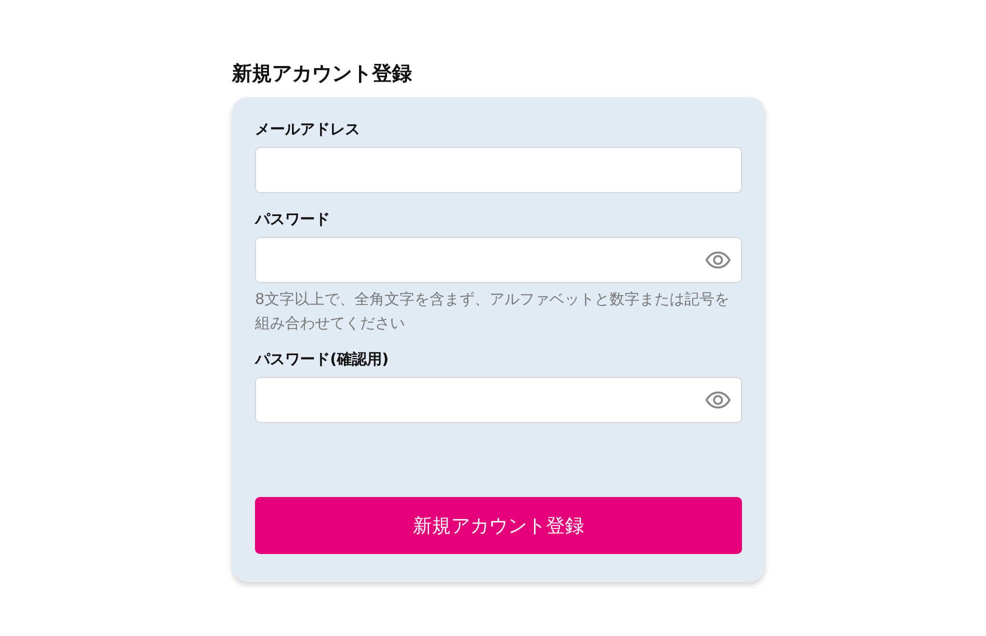 This screenshot has height=636, width=986. Describe the element at coordinates (493, 311) in the screenshot. I see `hint-text: 8文字以上で、全角文字を含まず、アルファベットと数字または記号を組み合わせてください` at that location.